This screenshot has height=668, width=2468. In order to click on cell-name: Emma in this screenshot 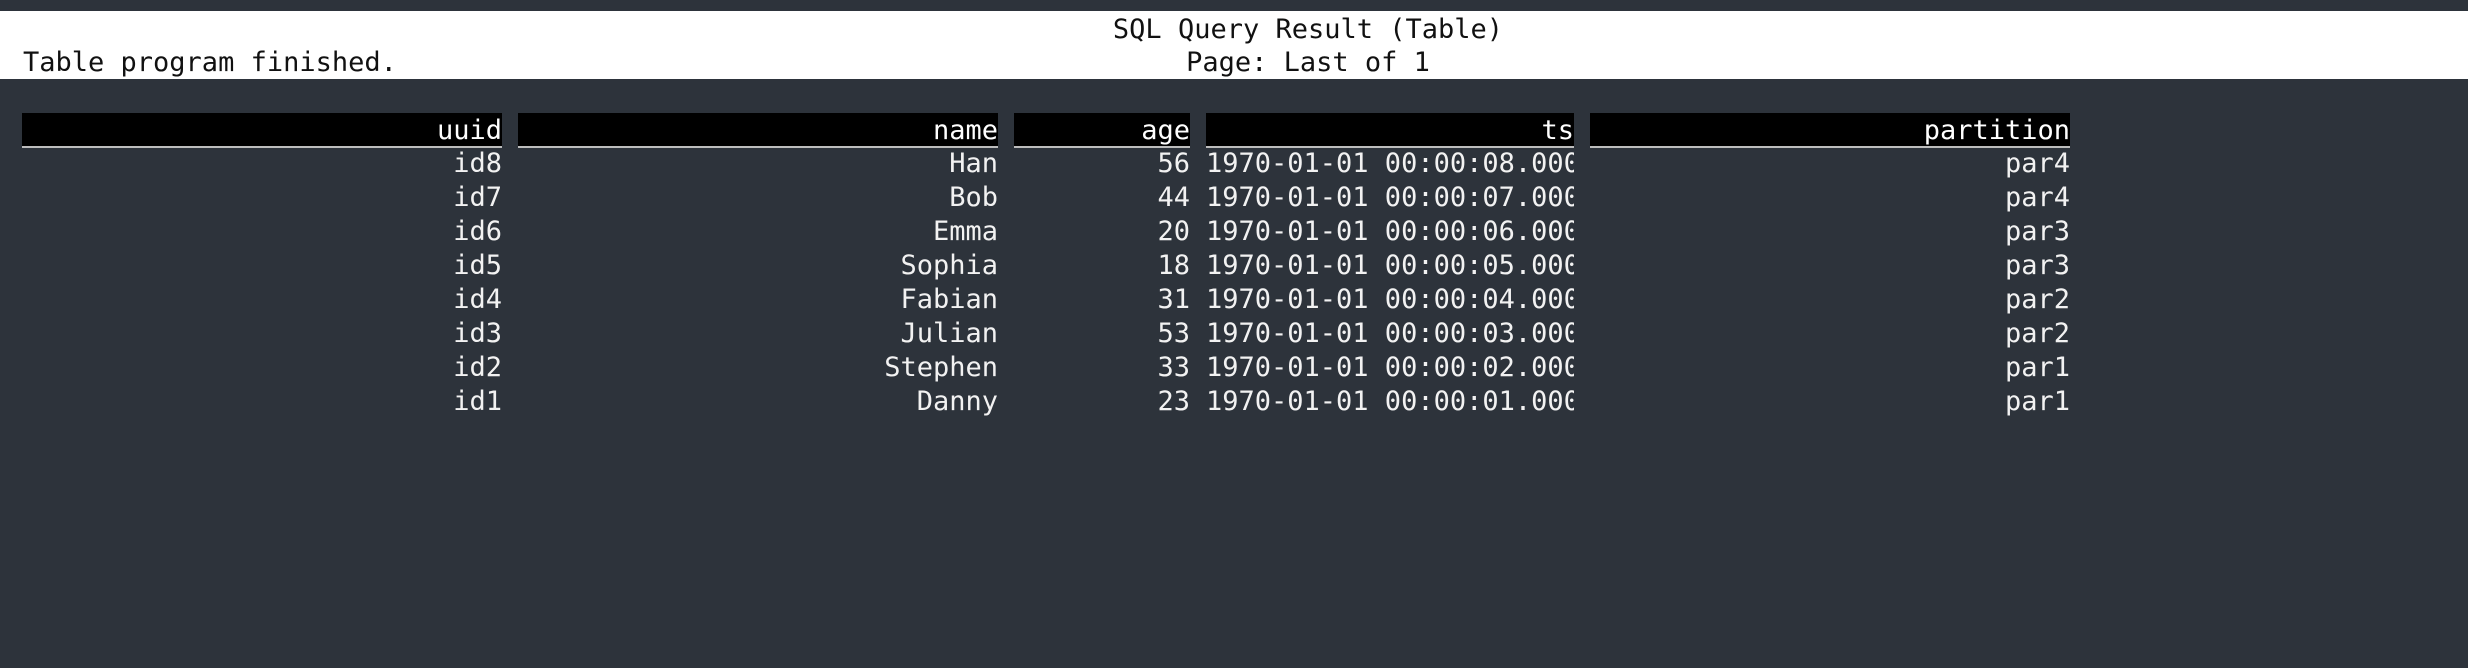, I will do `click(965, 231)`.